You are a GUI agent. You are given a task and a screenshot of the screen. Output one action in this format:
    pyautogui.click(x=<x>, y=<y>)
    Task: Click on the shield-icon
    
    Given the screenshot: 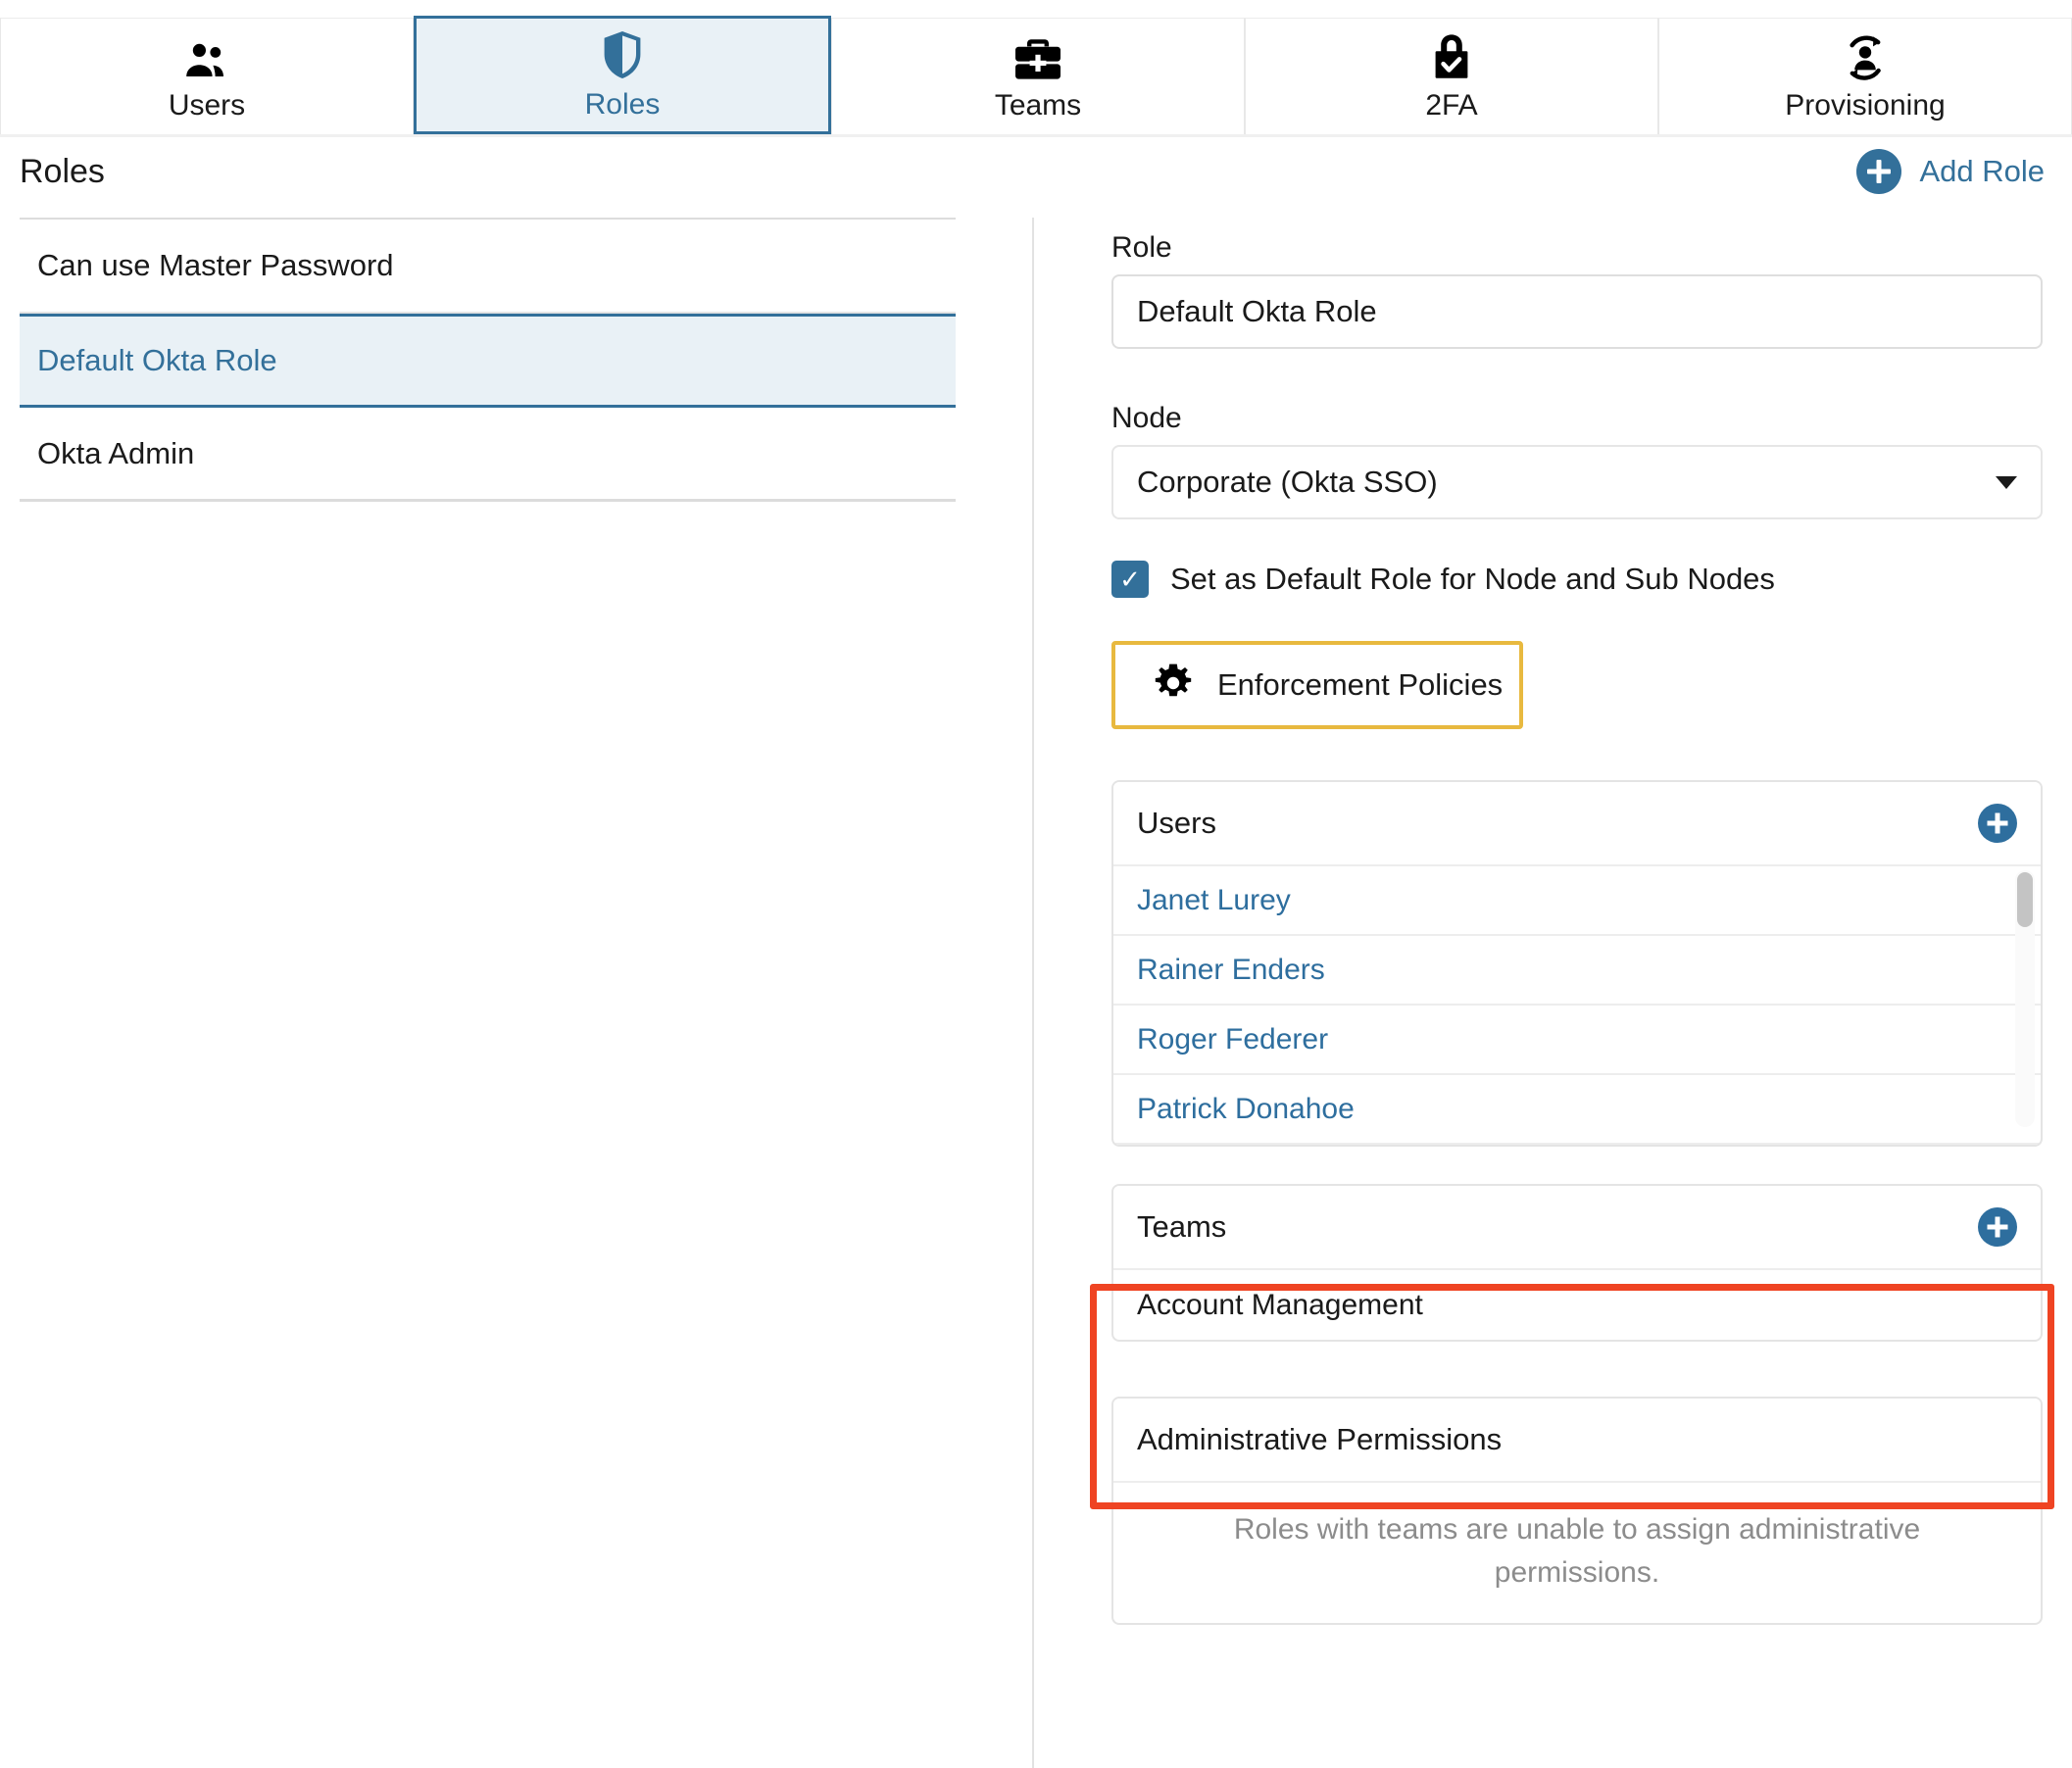 What is the action you would take?
    pyautogui.click(x=622, y=53)
    